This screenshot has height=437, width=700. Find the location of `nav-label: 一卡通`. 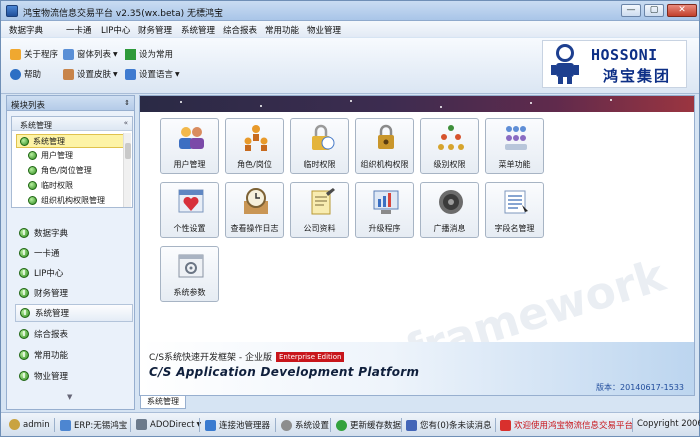

nav-label: 一卡通 is located at coordinates (47, 254).